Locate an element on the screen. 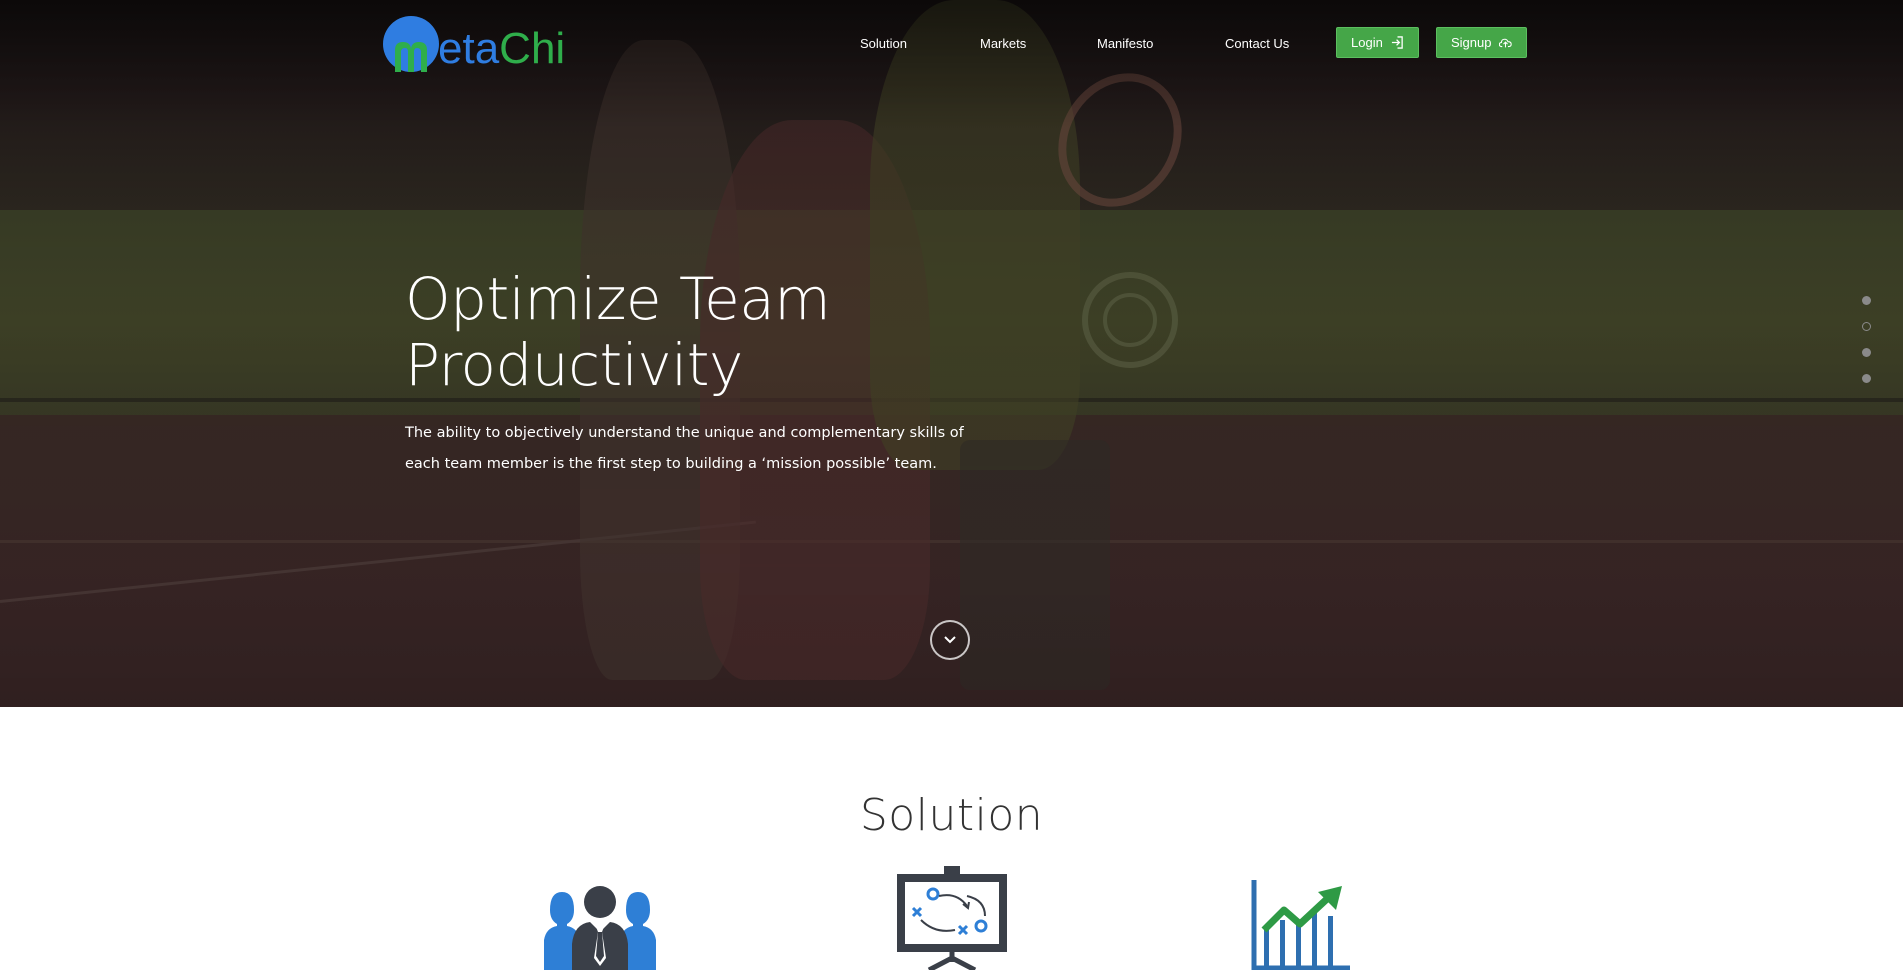  section-title-solution: Solution is located at coordinates (951, 815).